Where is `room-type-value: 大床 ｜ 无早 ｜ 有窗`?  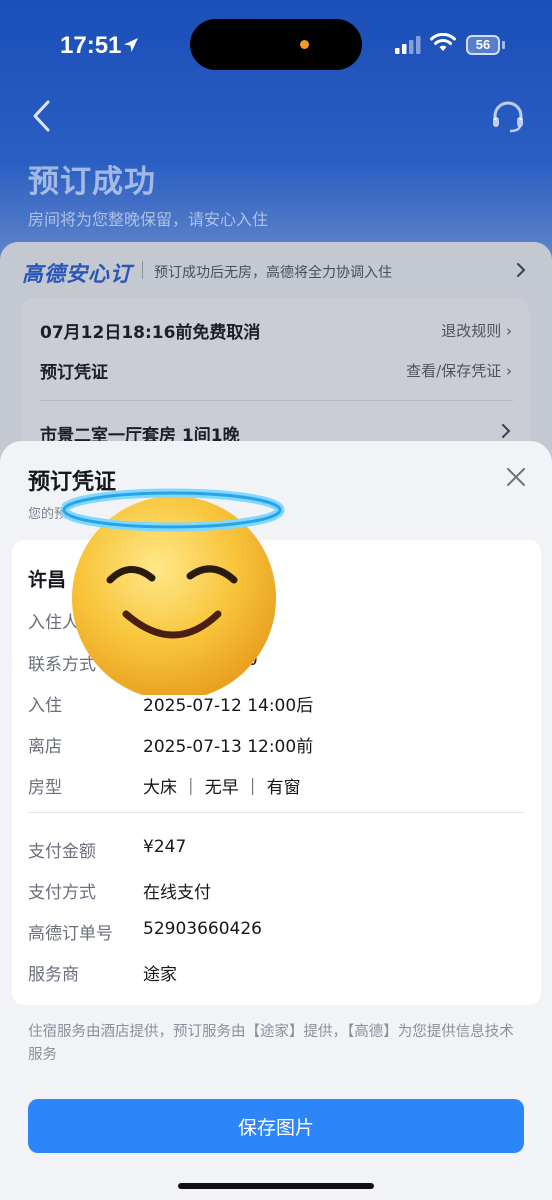 room-type-value: 大床 ｜ 无早 ｜ 有窗 is located at coordinates (222, 788).